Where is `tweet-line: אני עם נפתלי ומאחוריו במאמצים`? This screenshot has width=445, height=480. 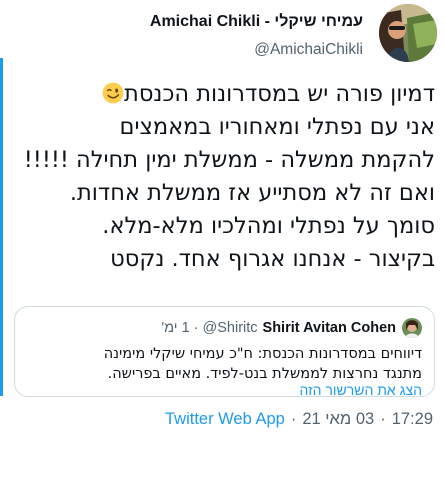
tweet-line: אני עם נפתלי ומאחוריו במאמצים is located at coordinates (277, 127).